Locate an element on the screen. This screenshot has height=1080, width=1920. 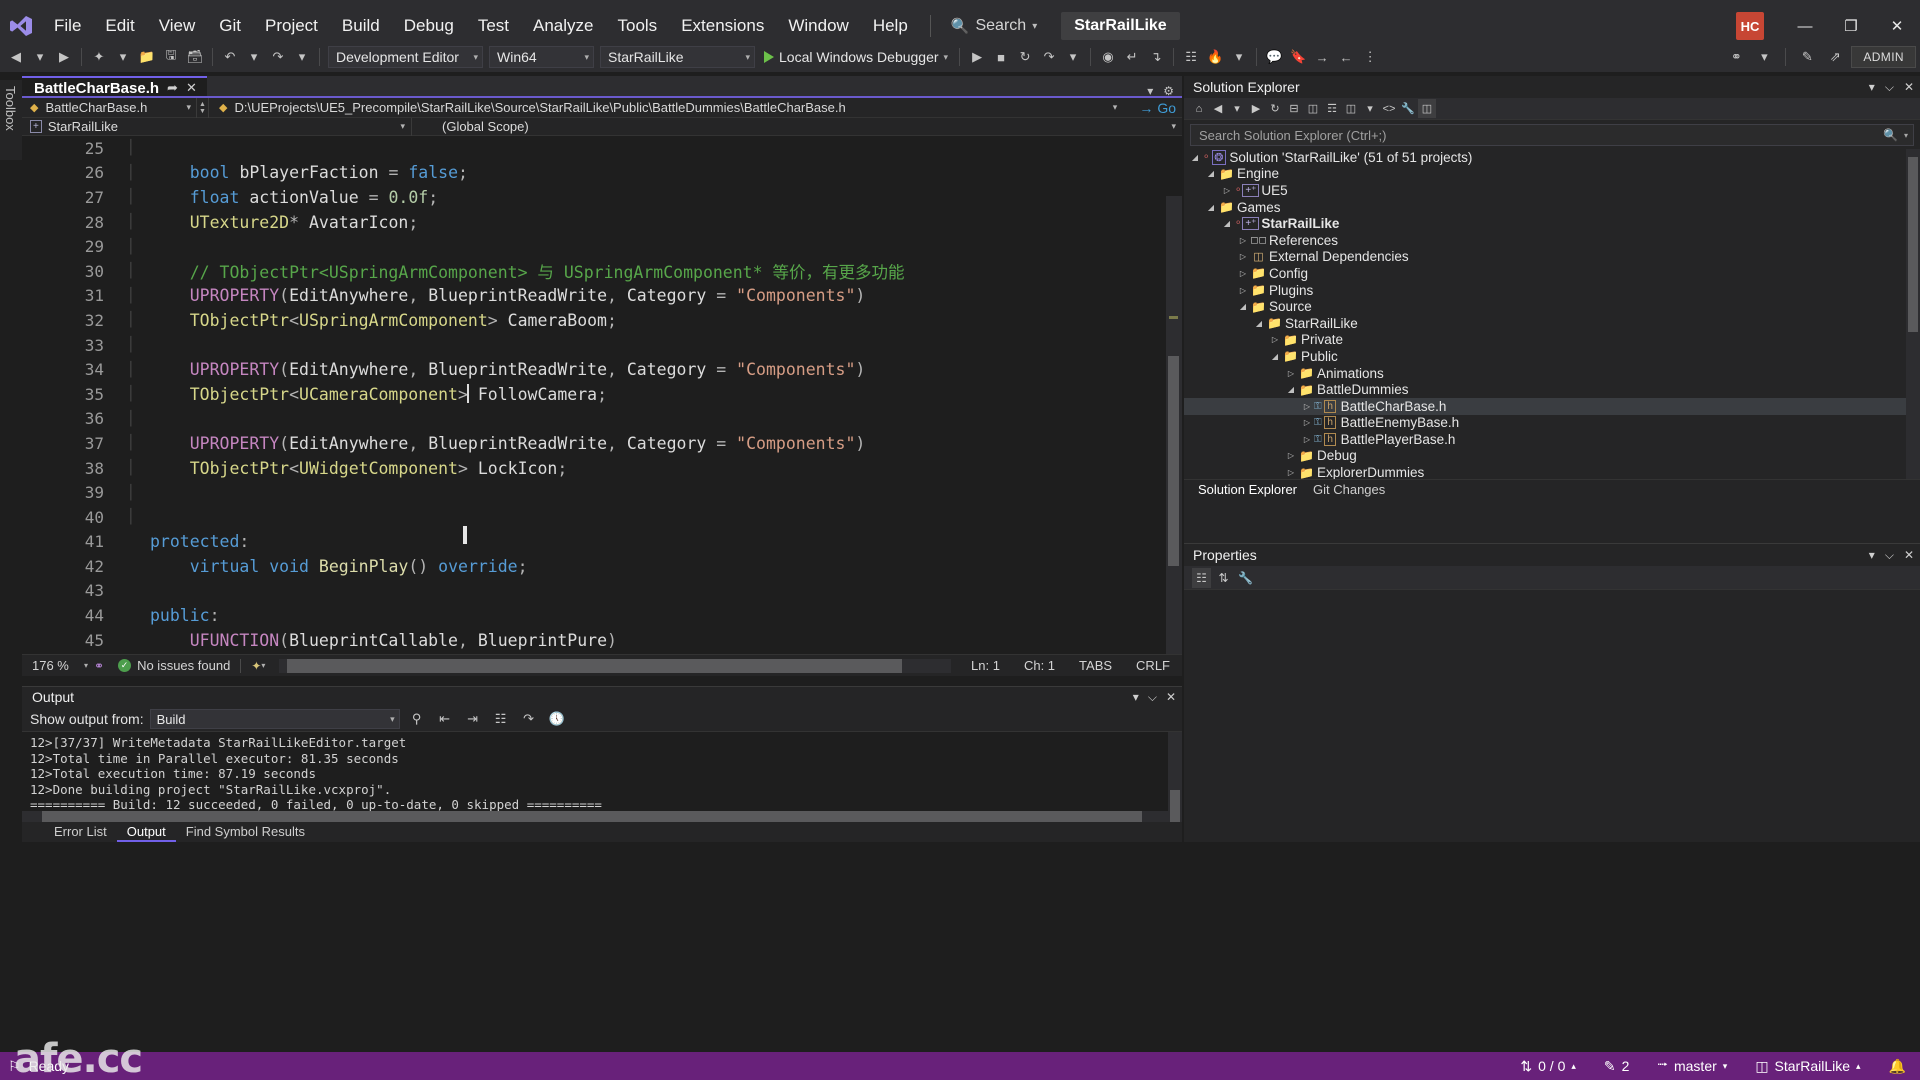
chevron-down-icon: ▾ is located at coordinates (266, 665).